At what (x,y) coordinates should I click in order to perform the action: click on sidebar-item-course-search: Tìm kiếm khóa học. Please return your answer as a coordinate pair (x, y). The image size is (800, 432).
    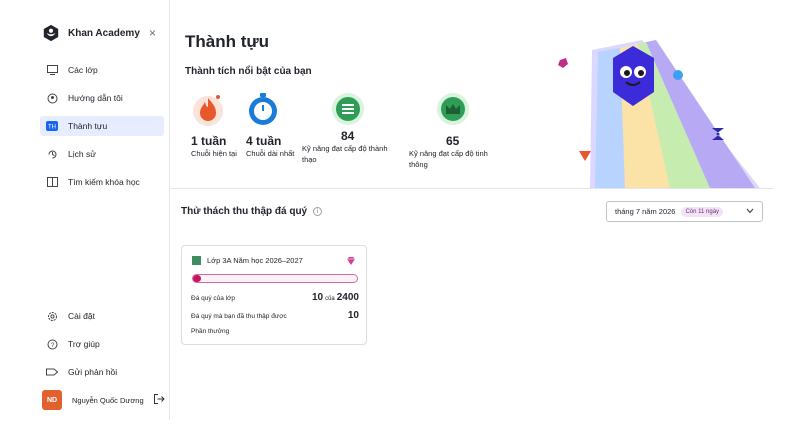
    Looking at the image, I should click on (102, 182).